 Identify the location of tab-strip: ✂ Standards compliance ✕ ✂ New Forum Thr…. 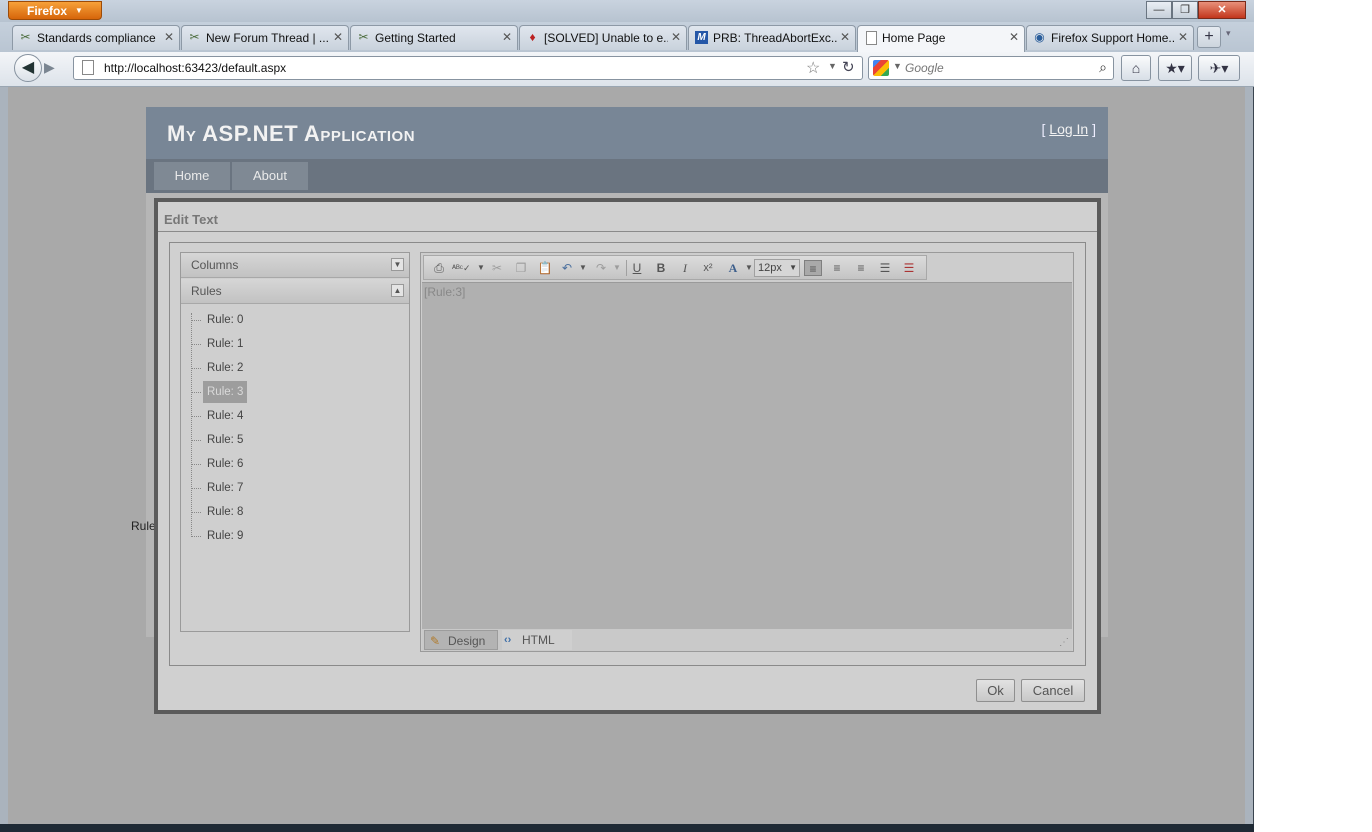
(627, 37).